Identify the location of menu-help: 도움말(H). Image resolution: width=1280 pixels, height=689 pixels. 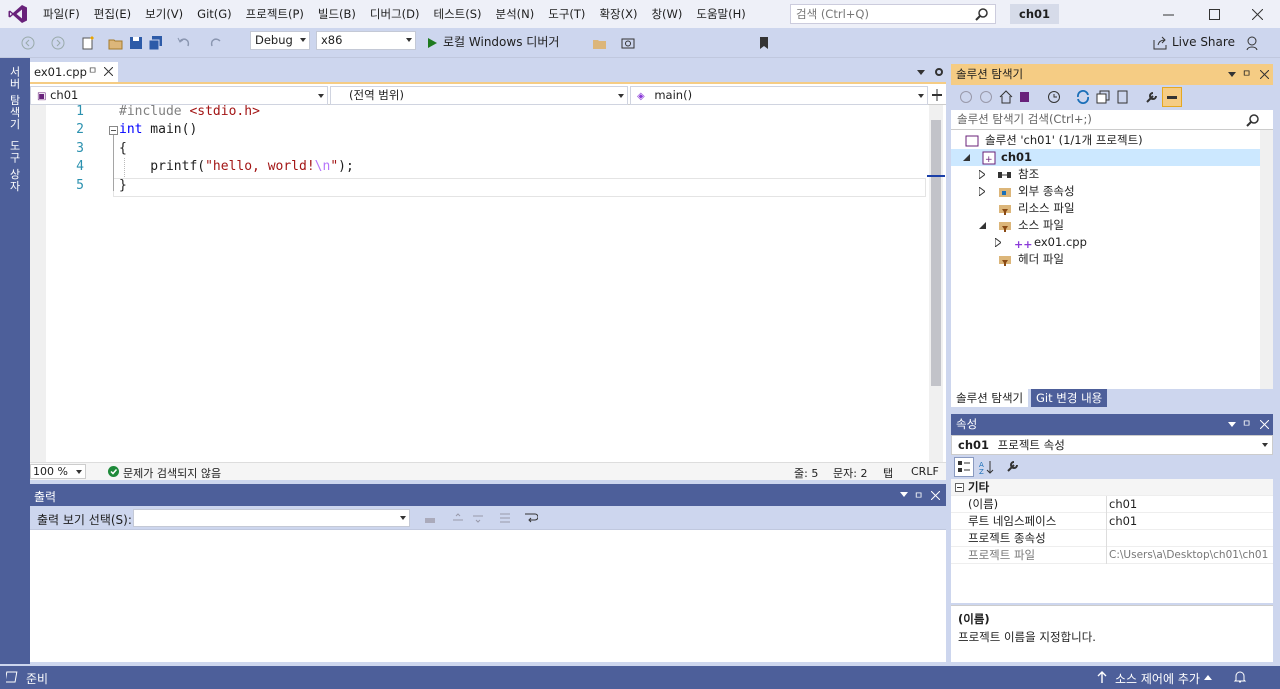
(720, 14).